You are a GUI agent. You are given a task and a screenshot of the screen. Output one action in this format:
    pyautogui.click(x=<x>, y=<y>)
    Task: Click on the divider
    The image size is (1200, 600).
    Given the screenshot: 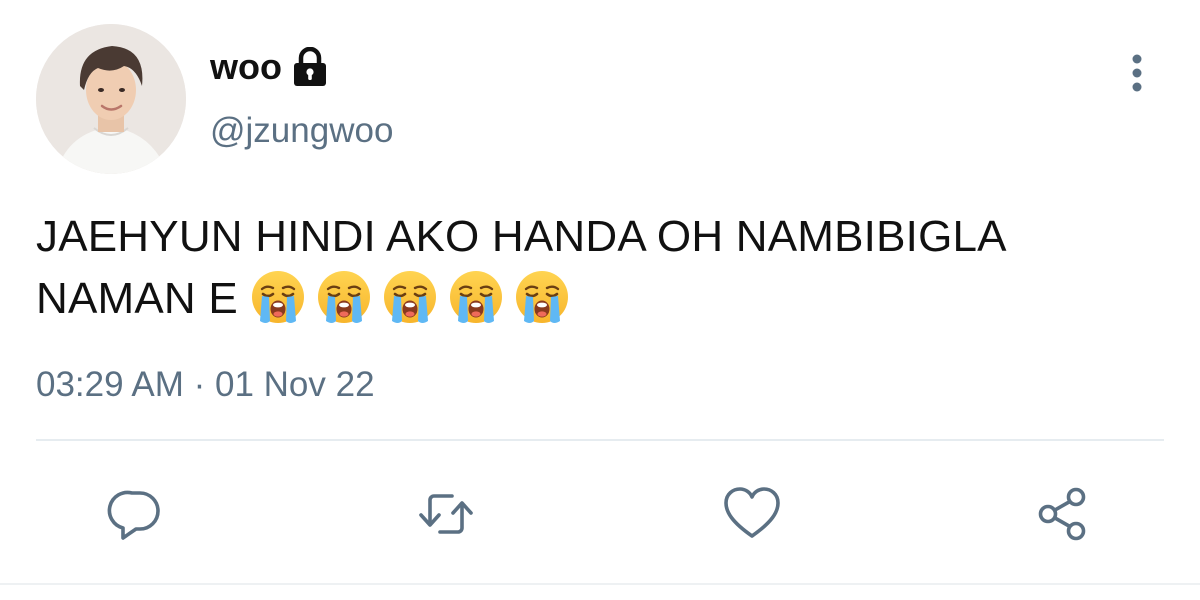 What is the action you would take?
    pyautogui.click(x=600, y=440)
    